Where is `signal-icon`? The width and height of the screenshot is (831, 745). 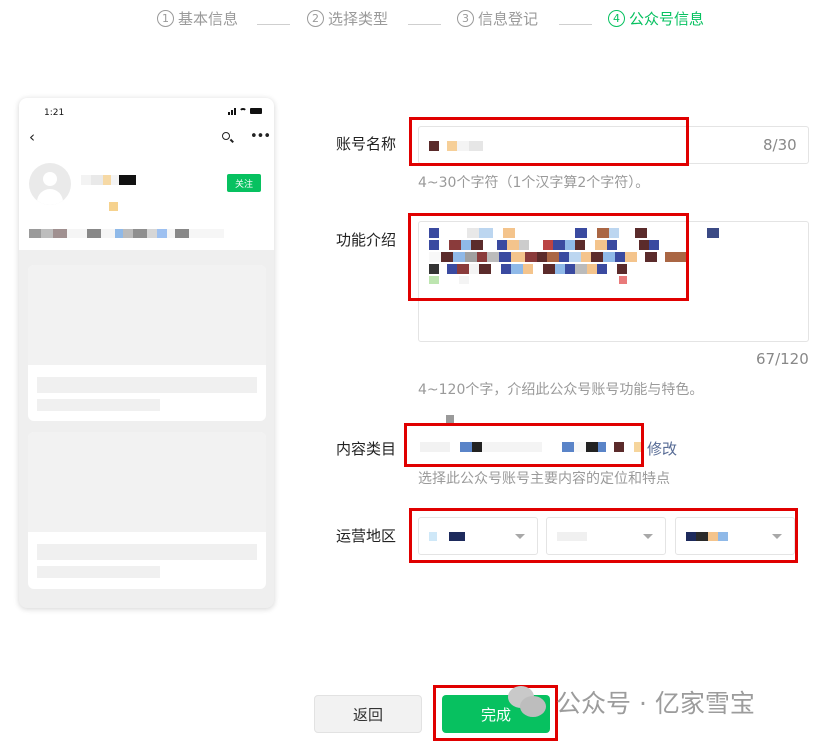 signal-icon is located at coordinates (232, 111).